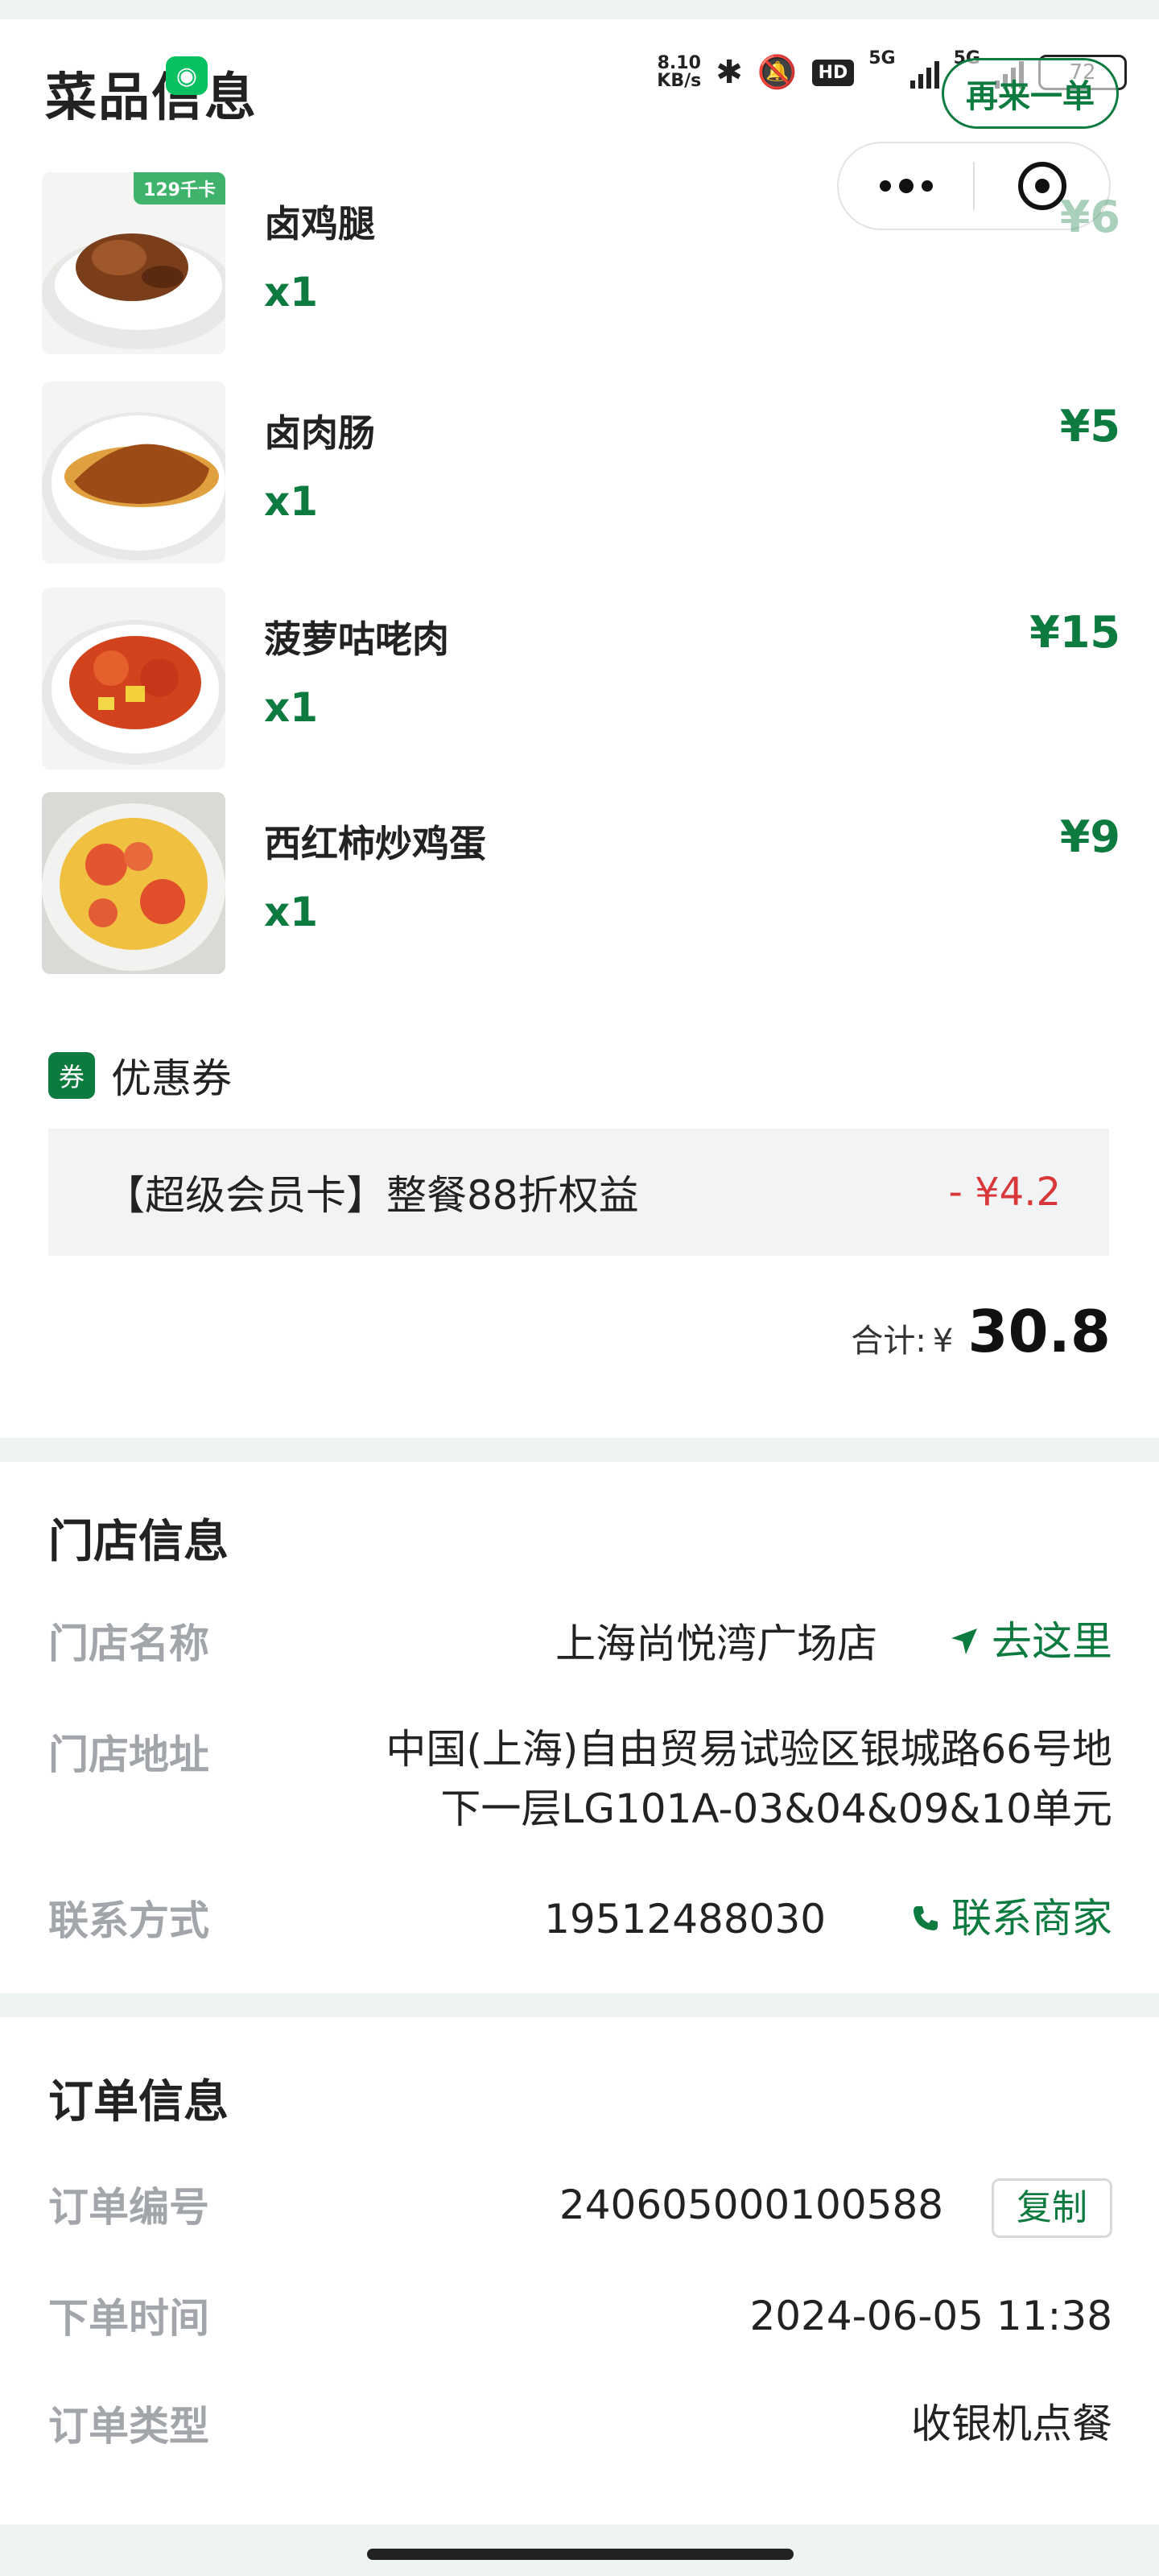  I want to click on navigate-button: 去这里, so click(1030, 1641).